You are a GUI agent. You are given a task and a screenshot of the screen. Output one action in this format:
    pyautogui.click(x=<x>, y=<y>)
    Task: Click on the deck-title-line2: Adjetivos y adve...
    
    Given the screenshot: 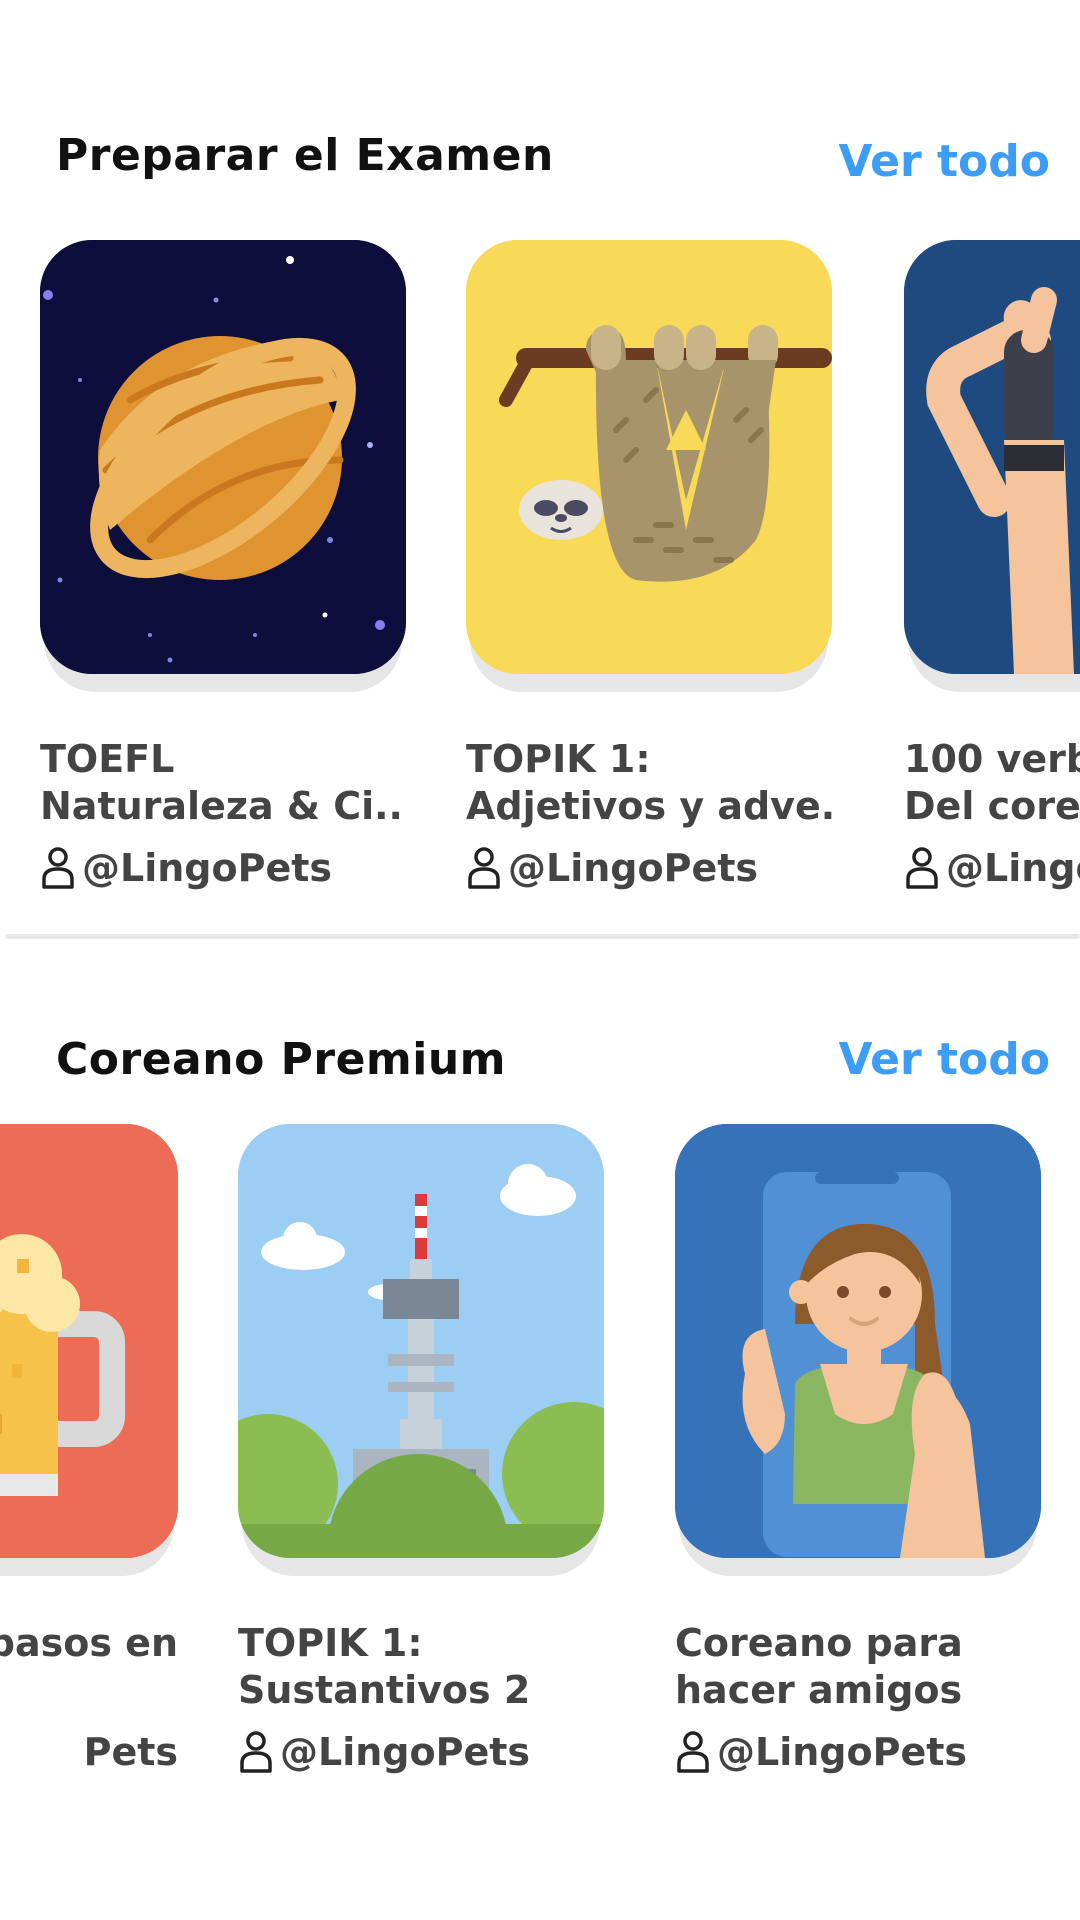 What is the action you would take?
    pyautogui.click(x=649, y=806)
    